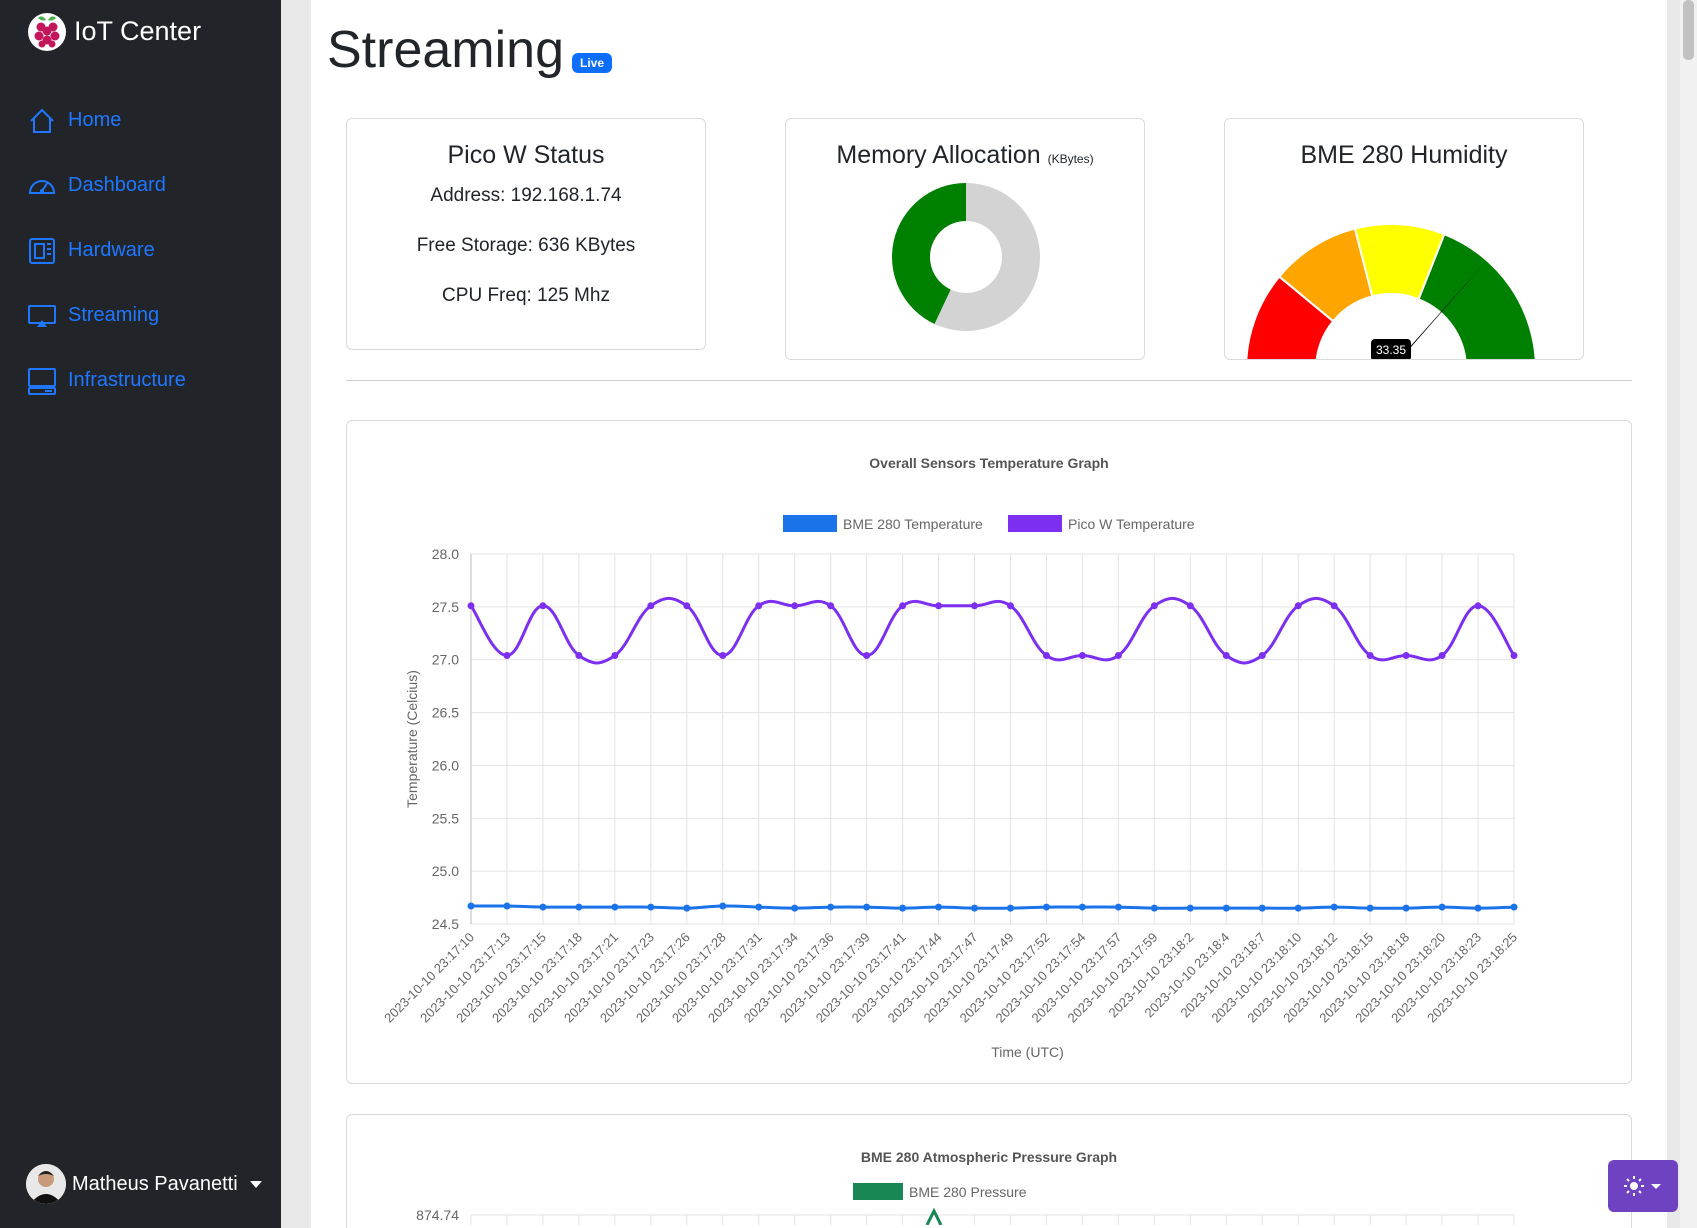  What do you see at coordinates (1131, 524) in the screenshot?
I see `legend-label: Pico W Temperature` at bounding box center [1131, 524].